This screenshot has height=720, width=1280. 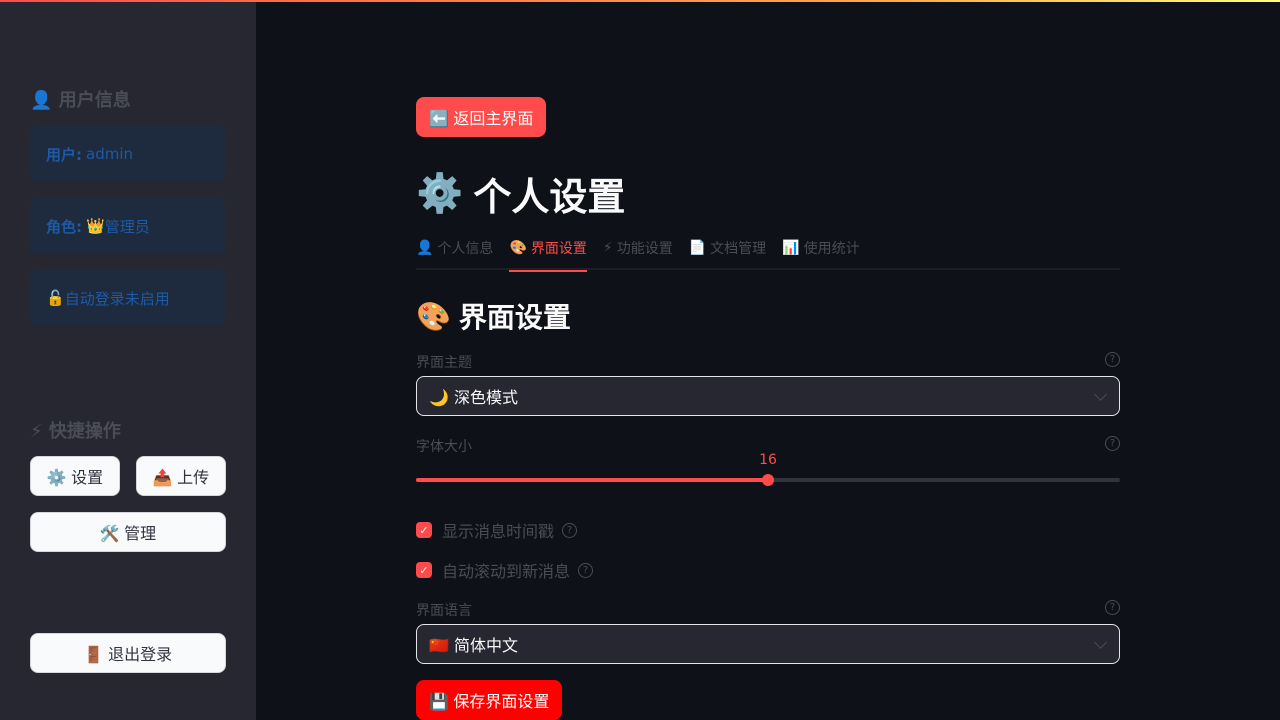 I want to click on user-info-heading: 👤 用户信息, so click(x=80, y=100).